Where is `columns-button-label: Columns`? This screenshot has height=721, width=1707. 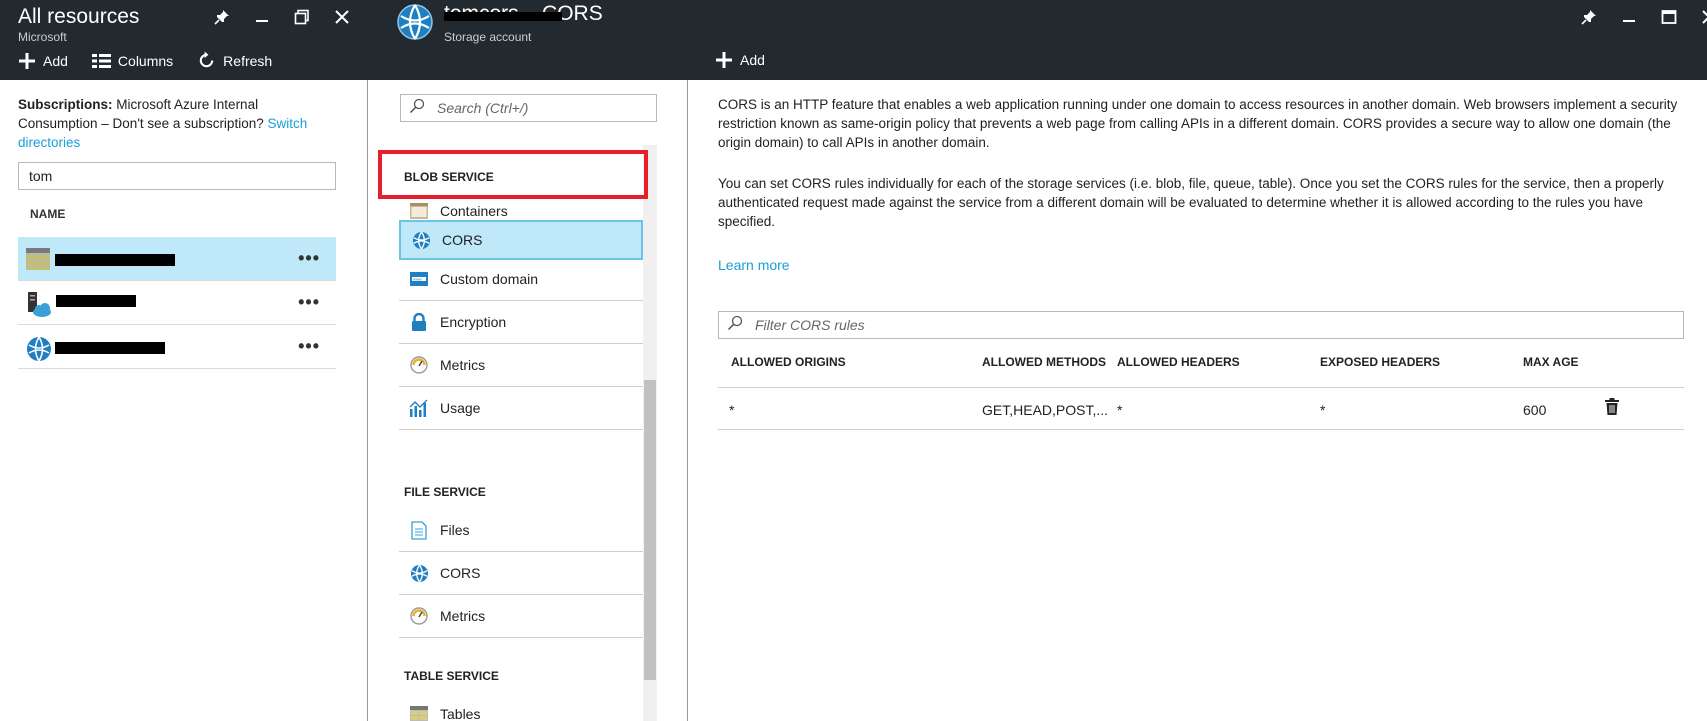 columns-button-label: Columns is located at coordinates (145, 60).